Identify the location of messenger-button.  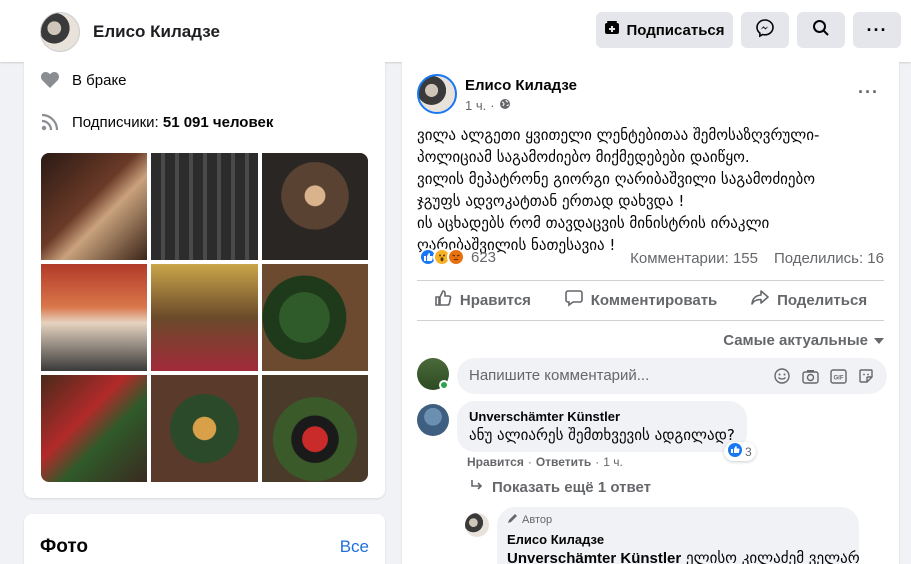
(765, 30).